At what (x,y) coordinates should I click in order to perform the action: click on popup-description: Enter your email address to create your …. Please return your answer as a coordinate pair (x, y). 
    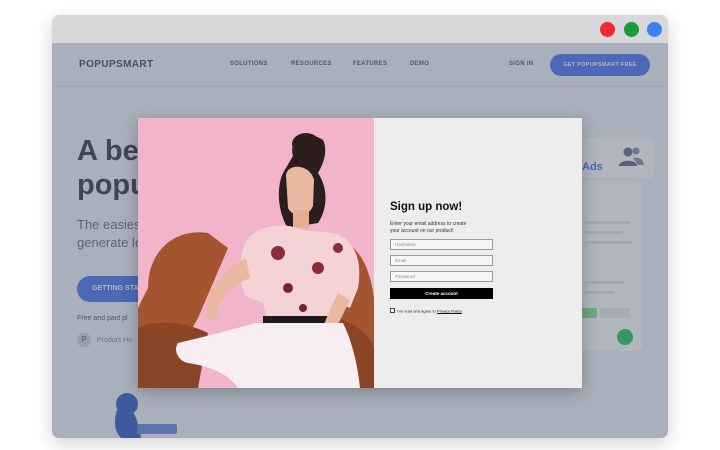
    Looking at the image, I should click on (428, 227).